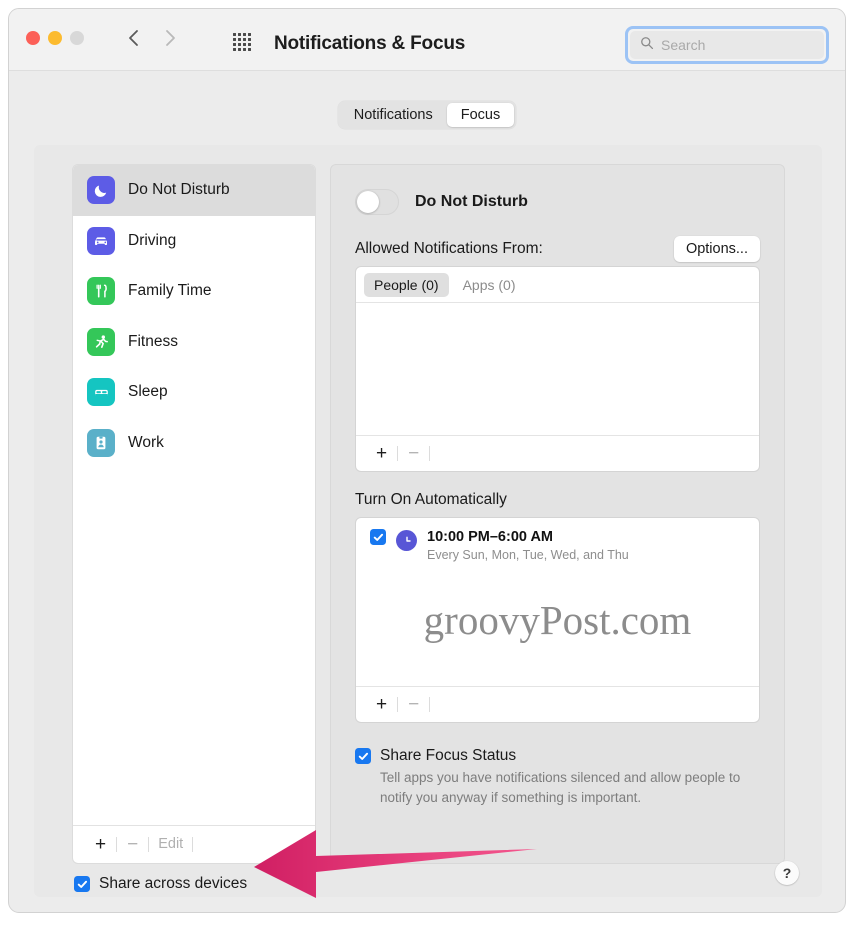  Describe the element at coordinates (557, 453) in the screenshot. I see `allowed-list-footer-toolbar: + −` at that location.